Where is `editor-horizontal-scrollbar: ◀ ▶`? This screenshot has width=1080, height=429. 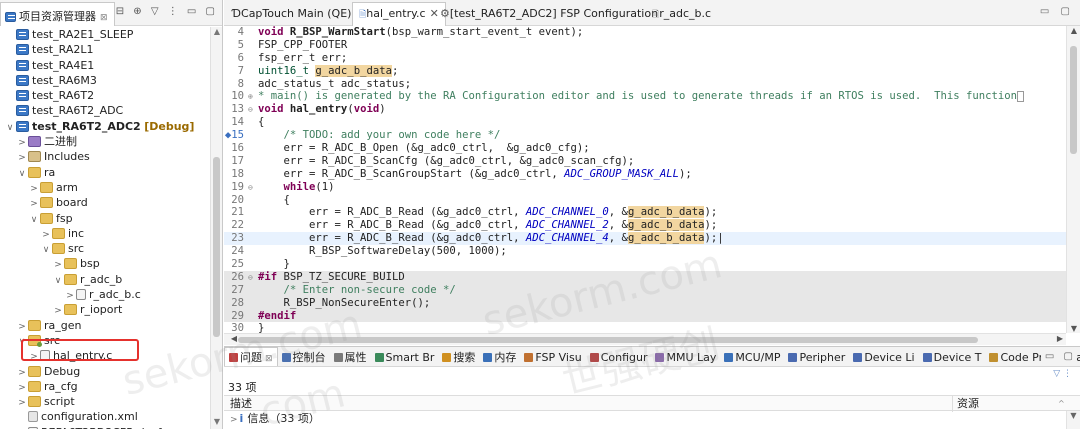
editor-horizontal-scrollbar: ◀ ▶ is located at coordinates (645, 339).